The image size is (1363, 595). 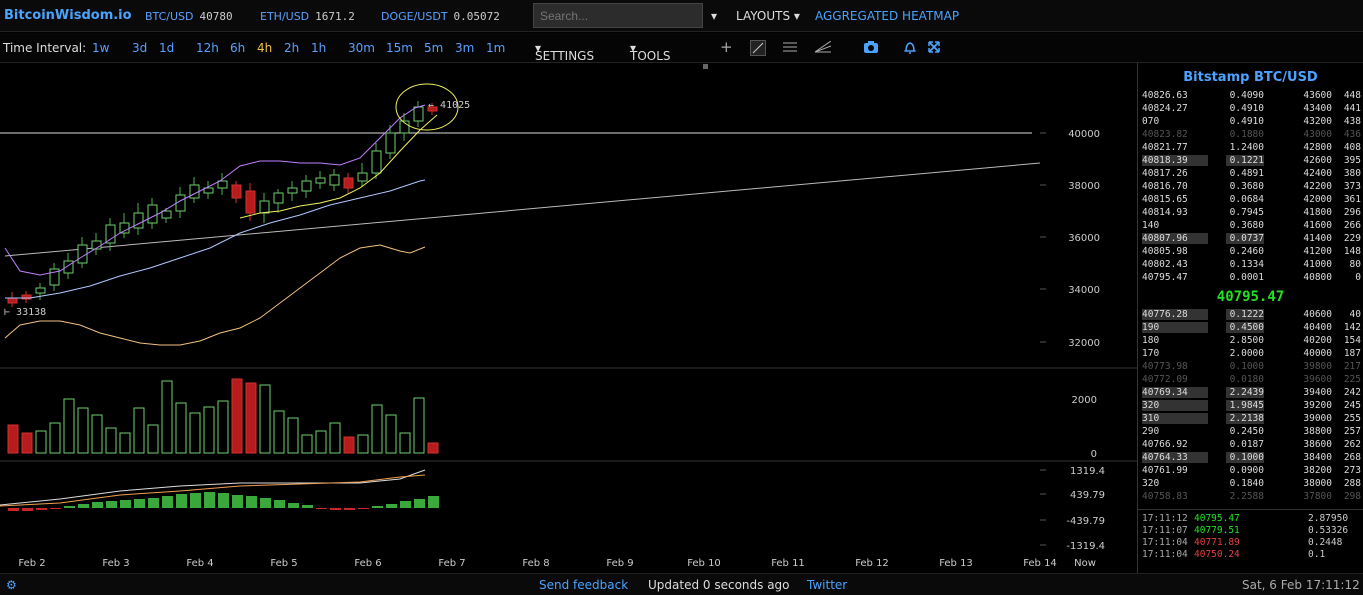 I want to click on orderbook-row: 40817.26 0.4891 42400 380, so click(x=1250, y=174).